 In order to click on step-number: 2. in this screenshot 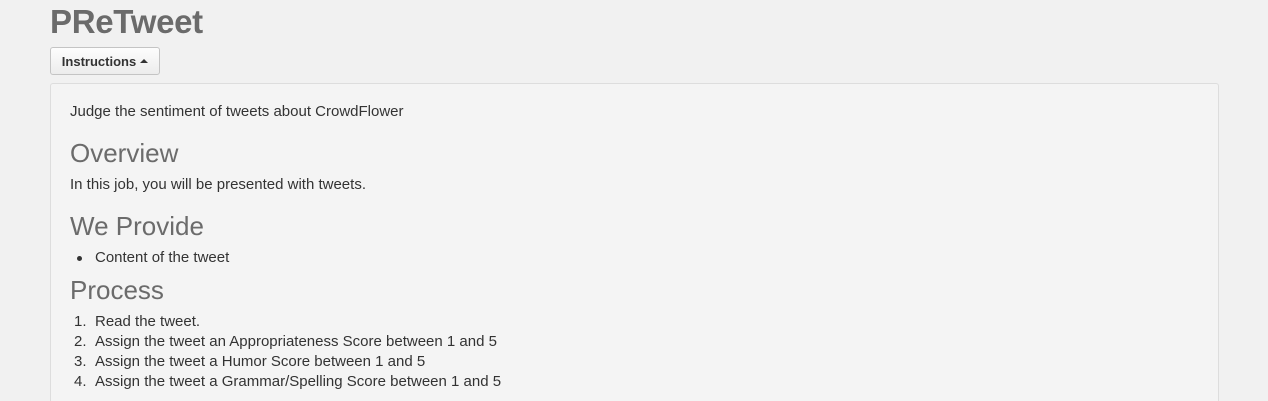, I will do `click(80, 341)`.